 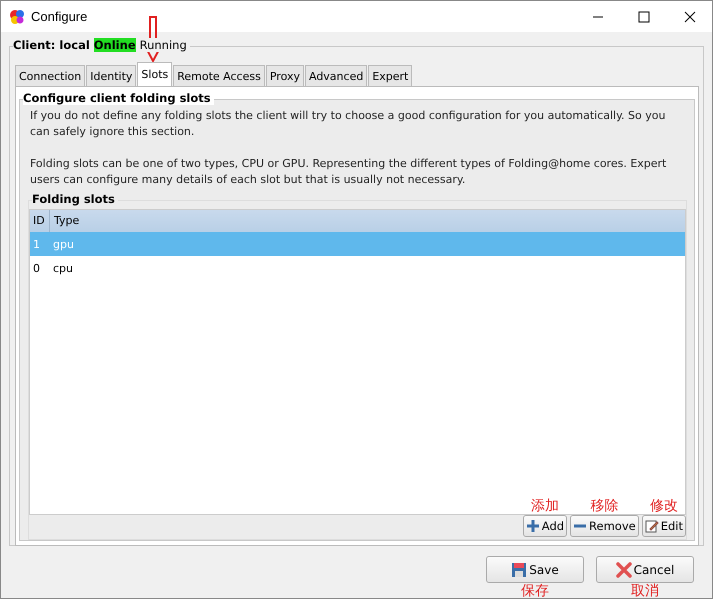 What do you see at coordinates (73, 199) in the screenshot?
I see `group-title: Folding slots` at bounding box center [73, 199].